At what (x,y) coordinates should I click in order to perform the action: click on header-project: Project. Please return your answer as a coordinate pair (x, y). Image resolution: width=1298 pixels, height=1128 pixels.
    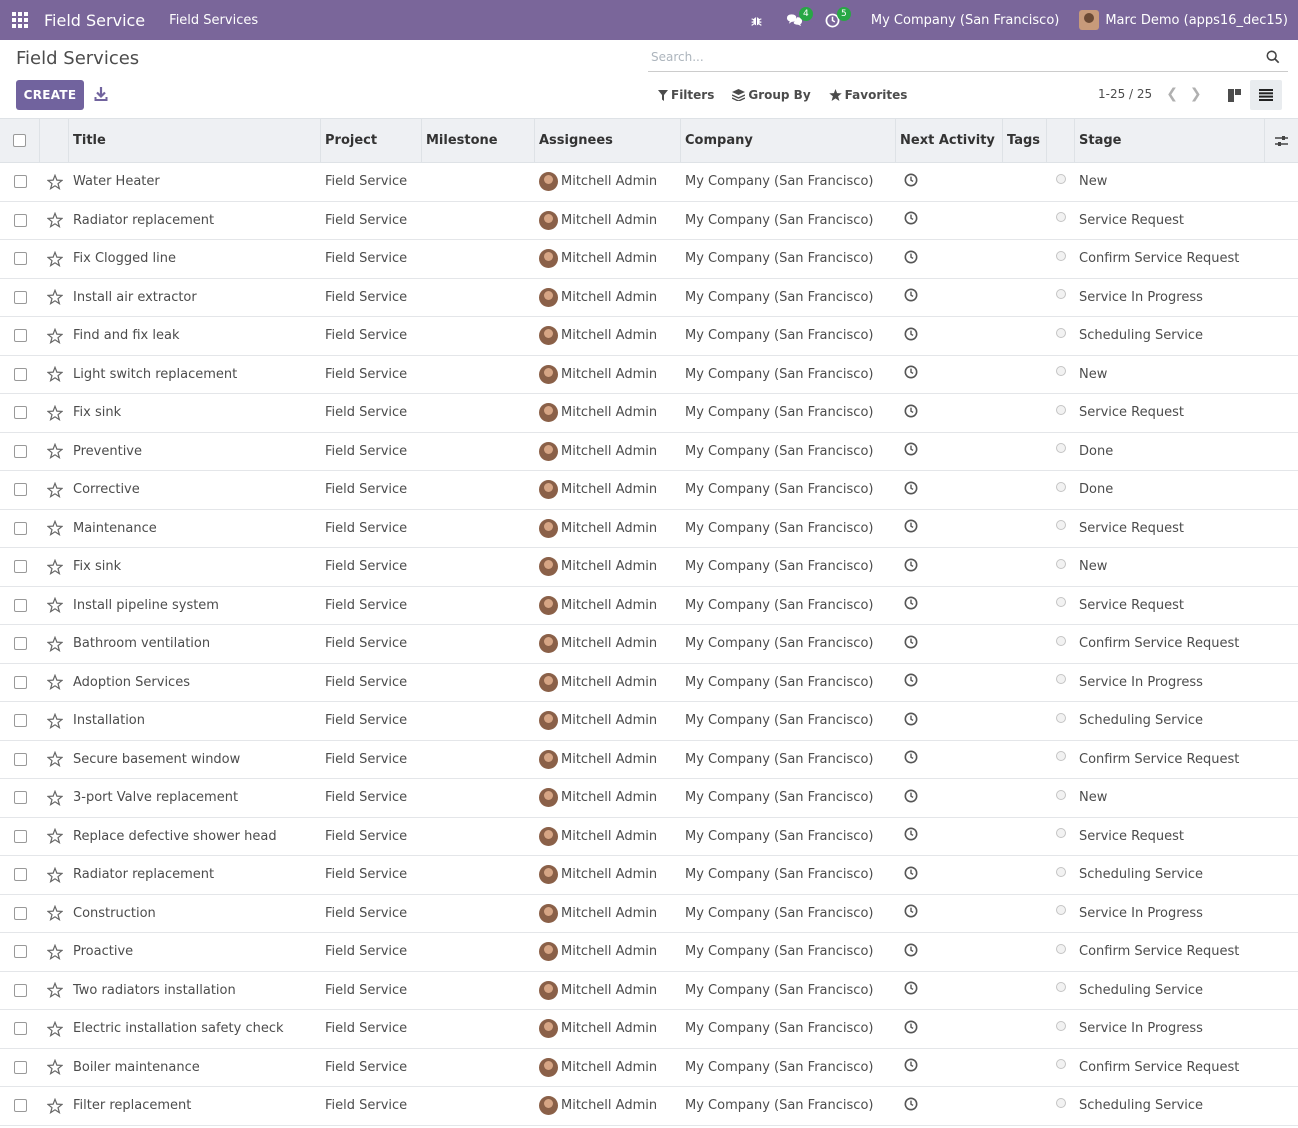
    Looking at the image, I should click on (371, 140).